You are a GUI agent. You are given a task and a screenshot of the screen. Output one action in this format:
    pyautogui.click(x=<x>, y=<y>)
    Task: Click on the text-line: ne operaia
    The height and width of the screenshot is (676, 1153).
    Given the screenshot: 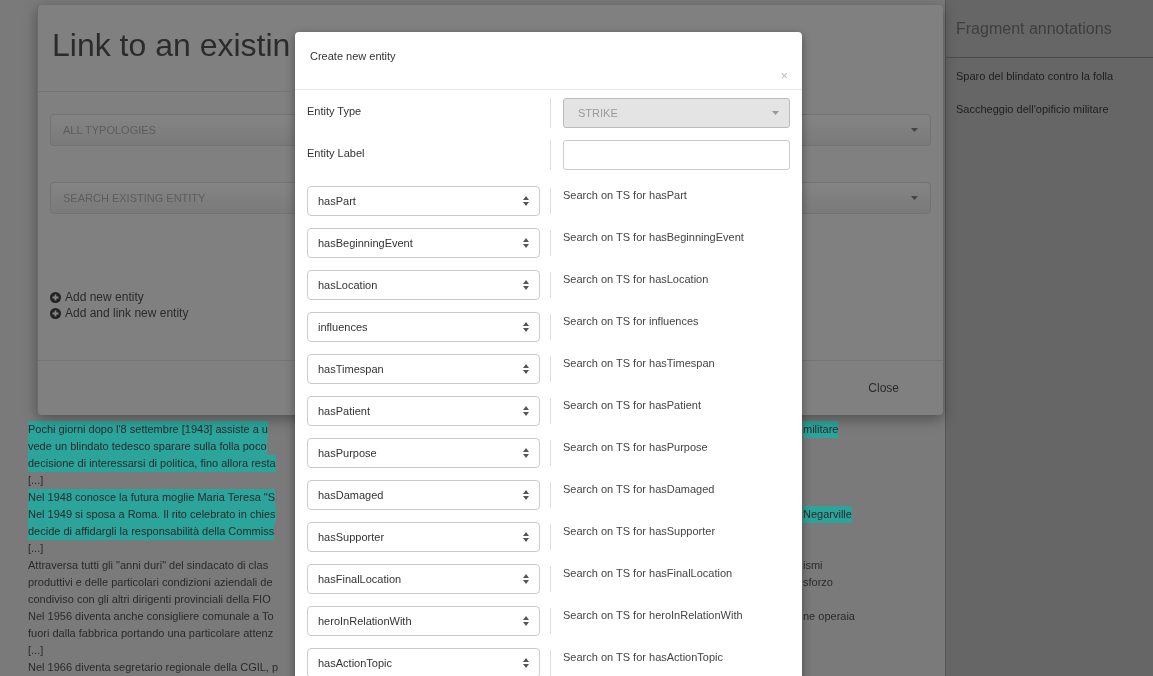 What is the action you would take?
    pyautogui.click(x=829, y=616)
    